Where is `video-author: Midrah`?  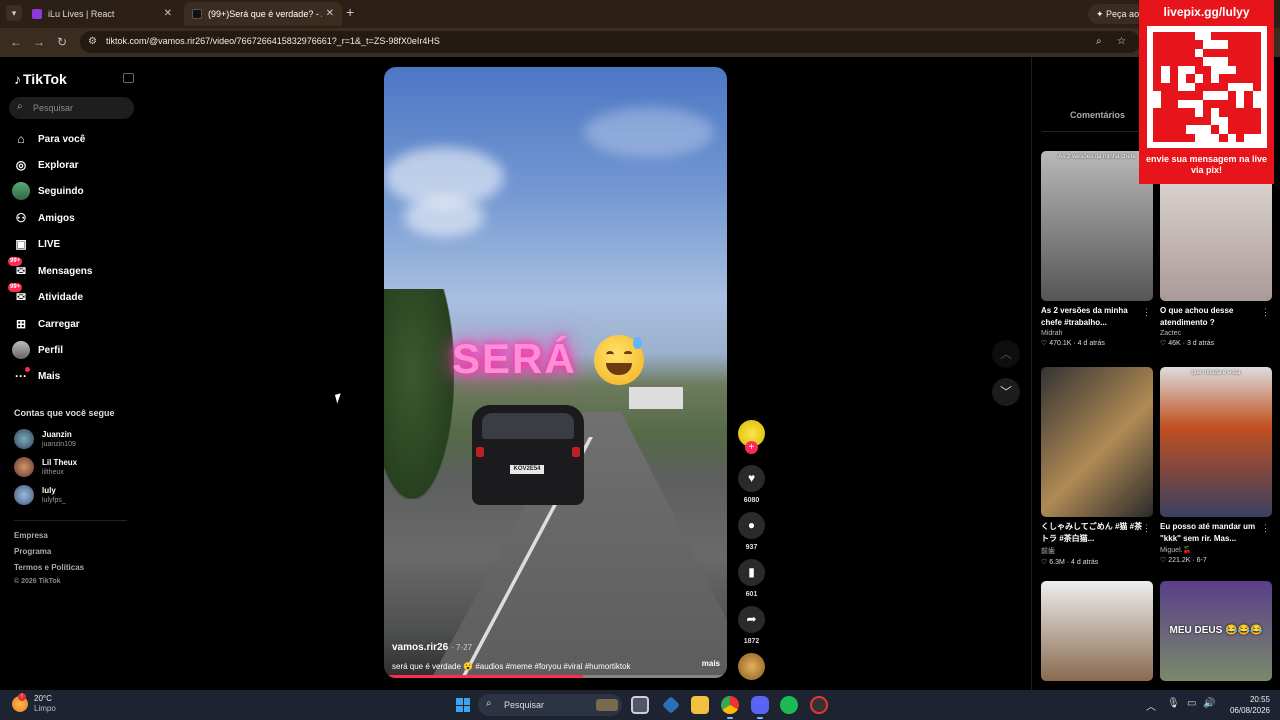 video-author: Midrah is located at coordinates (1097, 333).